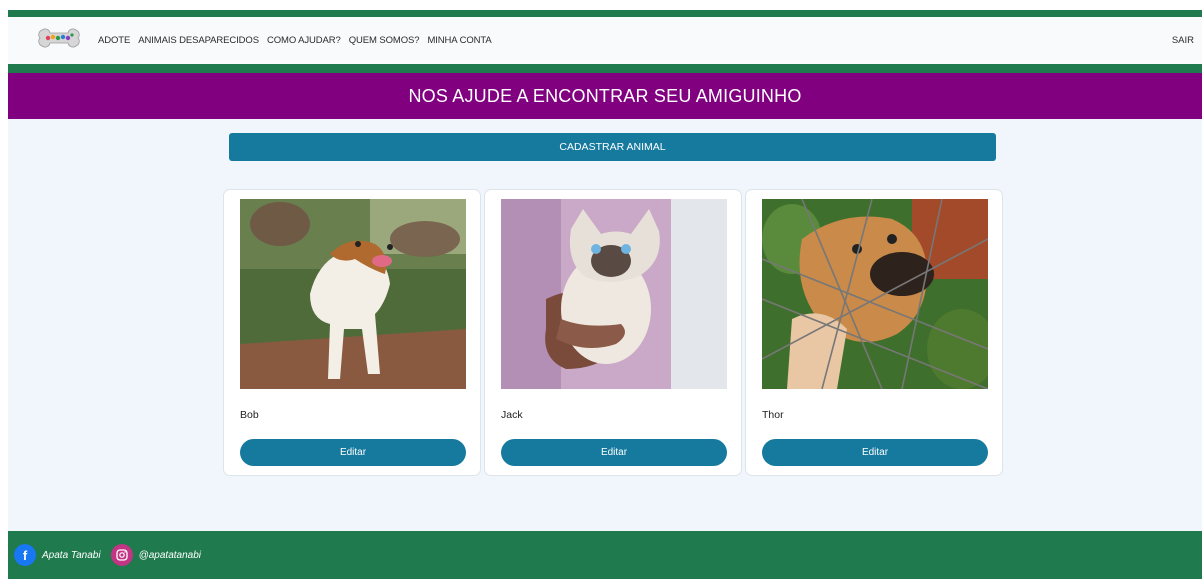 Image resolution: width=1202 pixels, height=579 pixels. I want to click on animal-card: Jack Editar, so click(613, 332).